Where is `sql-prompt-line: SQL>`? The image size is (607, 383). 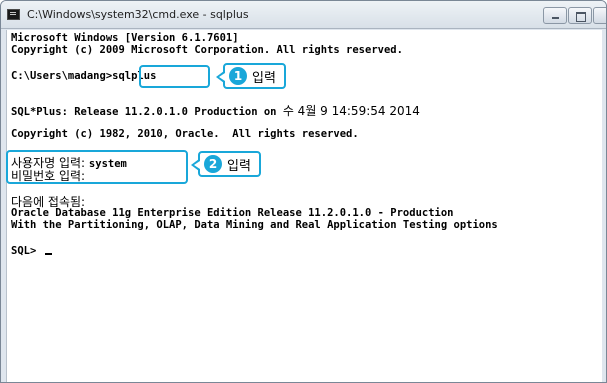 sql-prompt-line: SQL> is located at coordinates (31, 251).